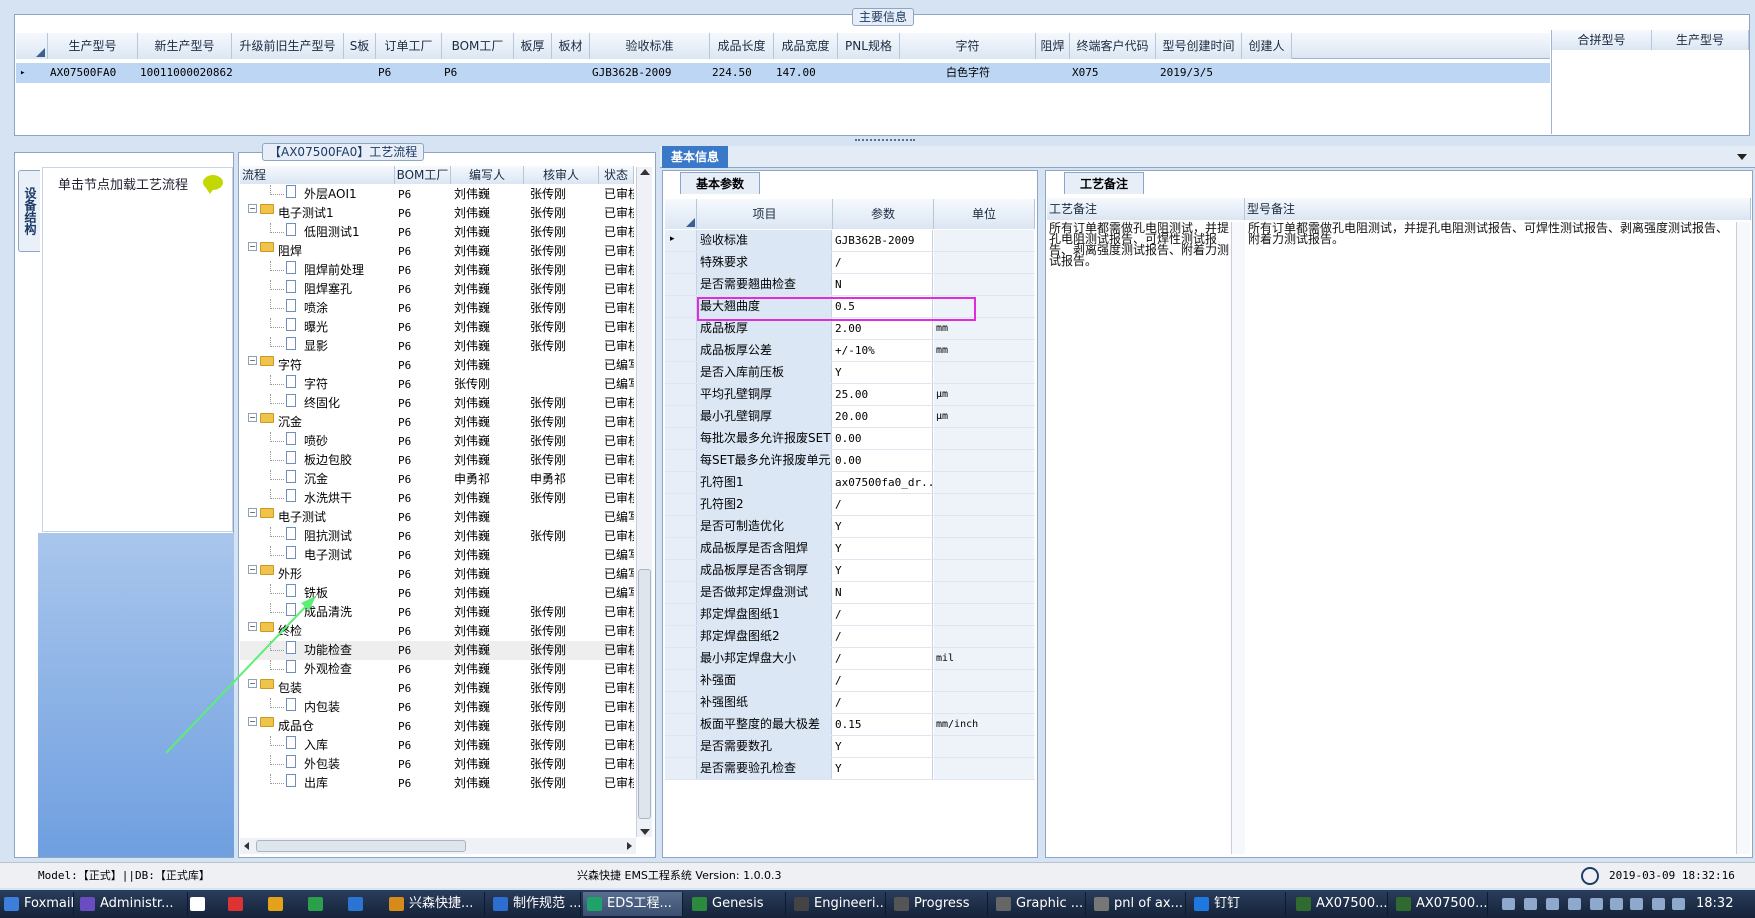 The height and width of the screenshot is (918, 1755). Describe the element at coordinates (883, 328) in the screenshot. I see `param-value: 2.00` at that location.